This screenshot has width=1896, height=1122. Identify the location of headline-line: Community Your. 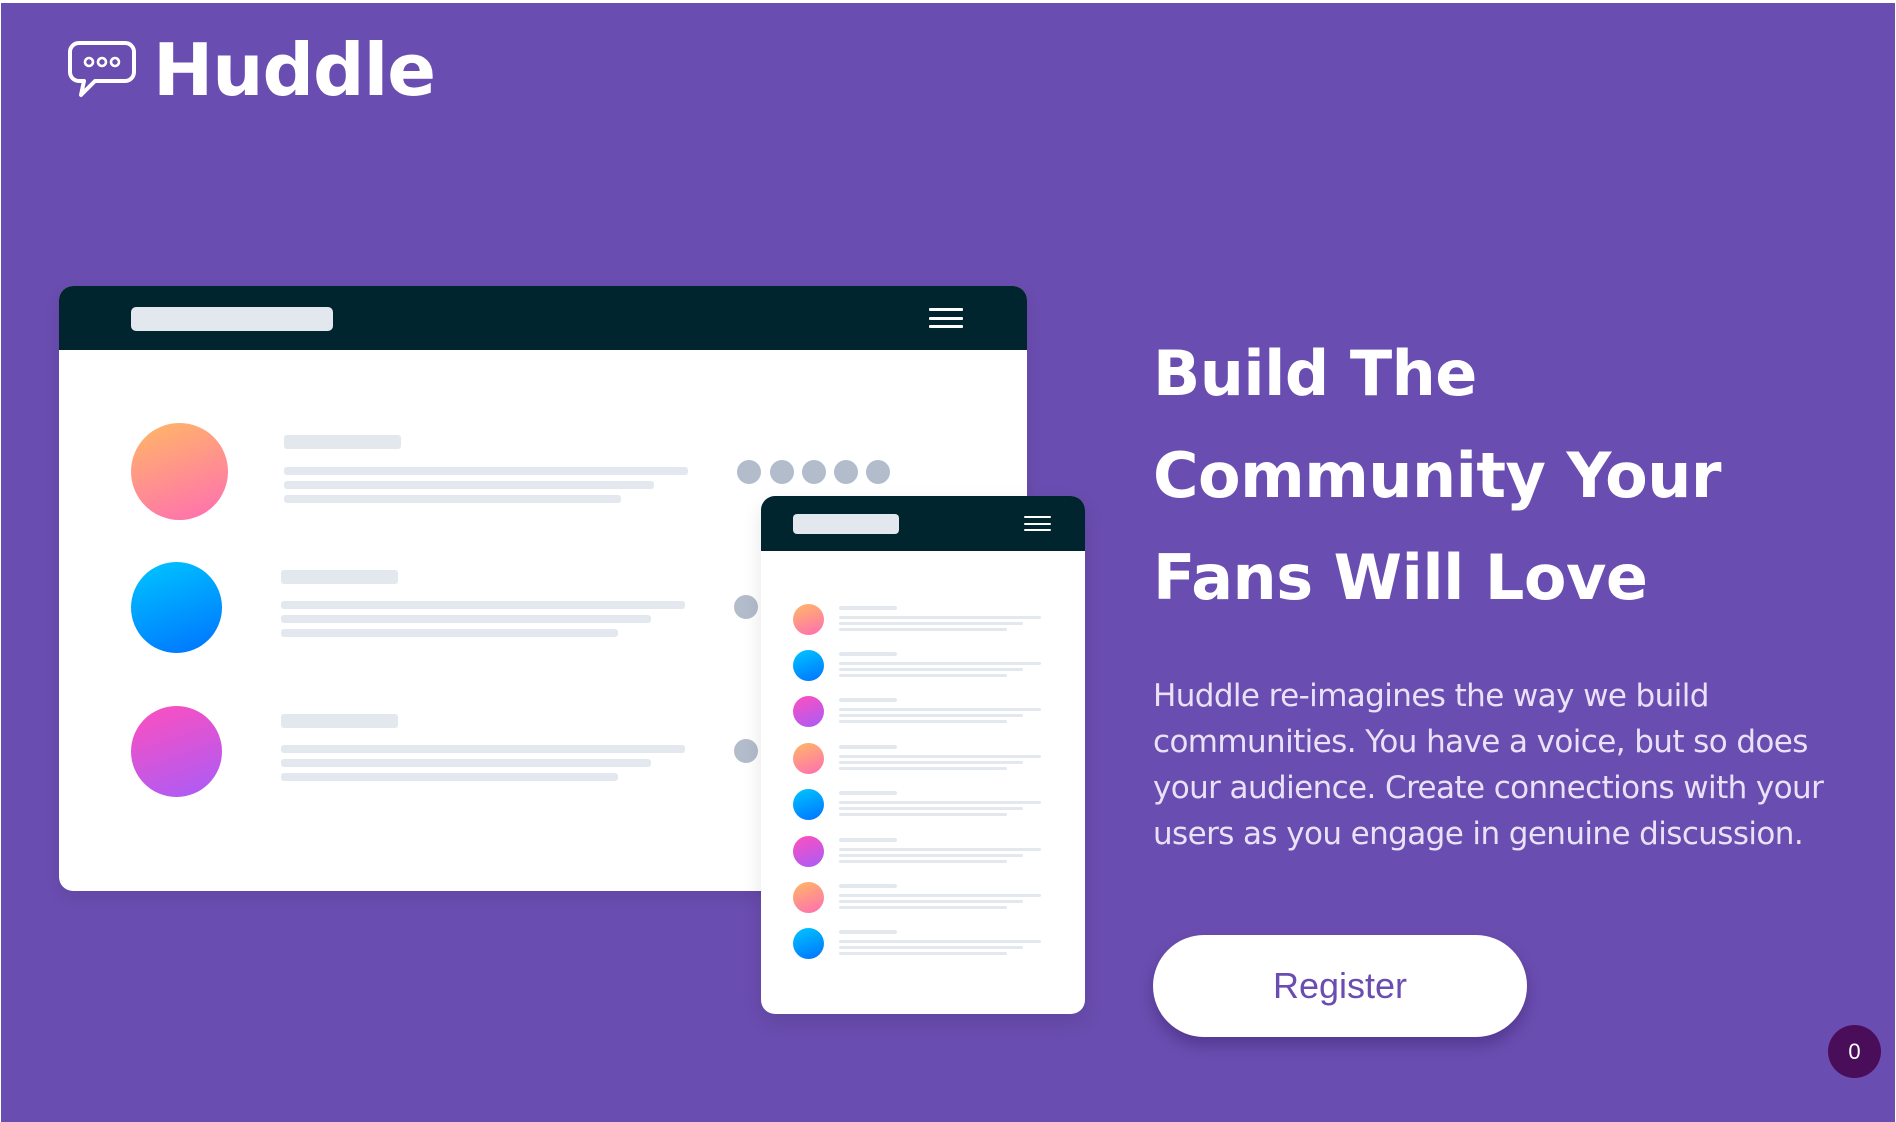
(1437, 475).